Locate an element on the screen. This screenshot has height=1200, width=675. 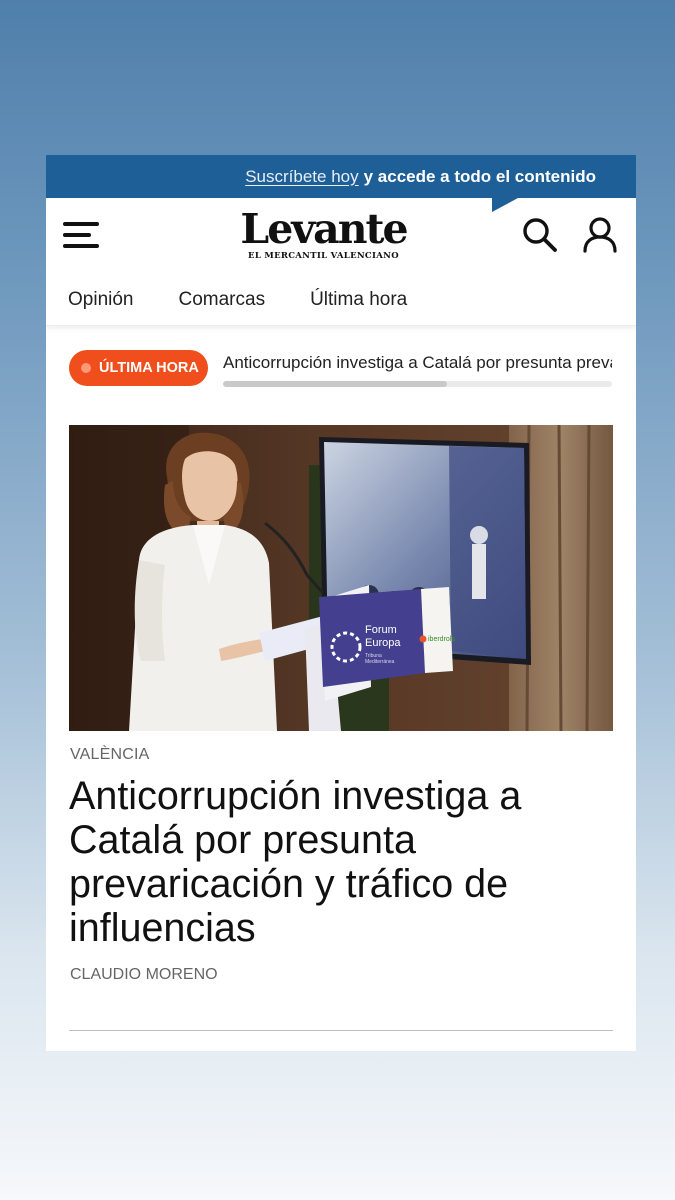
article-author: CLAUDIO MORENO is located at coordinates (144, 975).